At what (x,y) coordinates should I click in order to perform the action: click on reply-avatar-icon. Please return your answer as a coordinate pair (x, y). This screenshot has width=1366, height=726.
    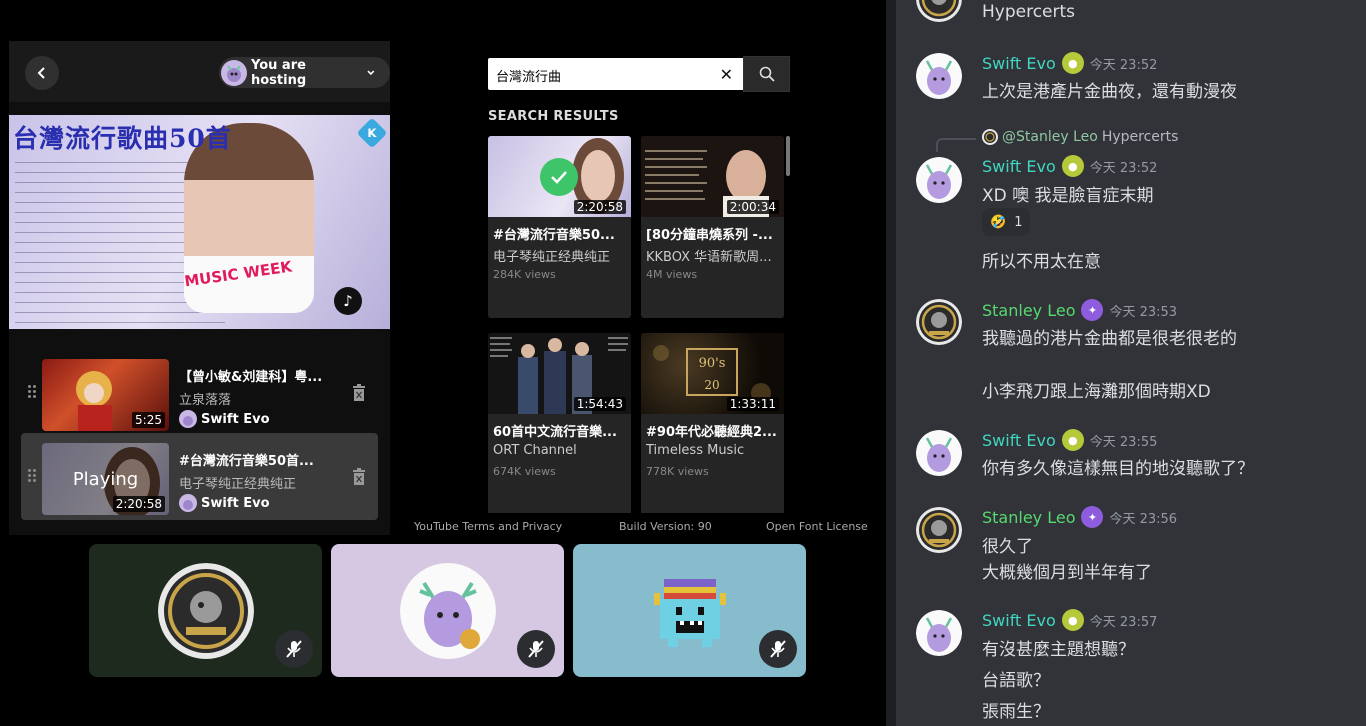
    Looking at the image, I should click on (990, 137).